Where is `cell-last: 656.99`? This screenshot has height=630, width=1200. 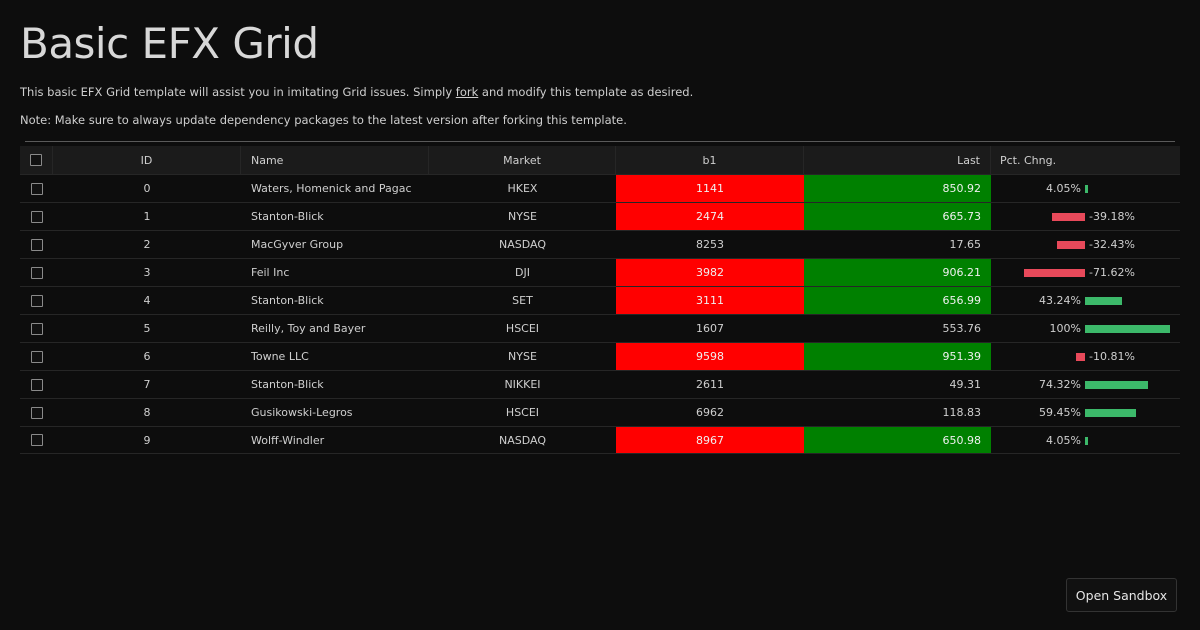
cell-last: 656.99 is located at coordinates (897, 300).